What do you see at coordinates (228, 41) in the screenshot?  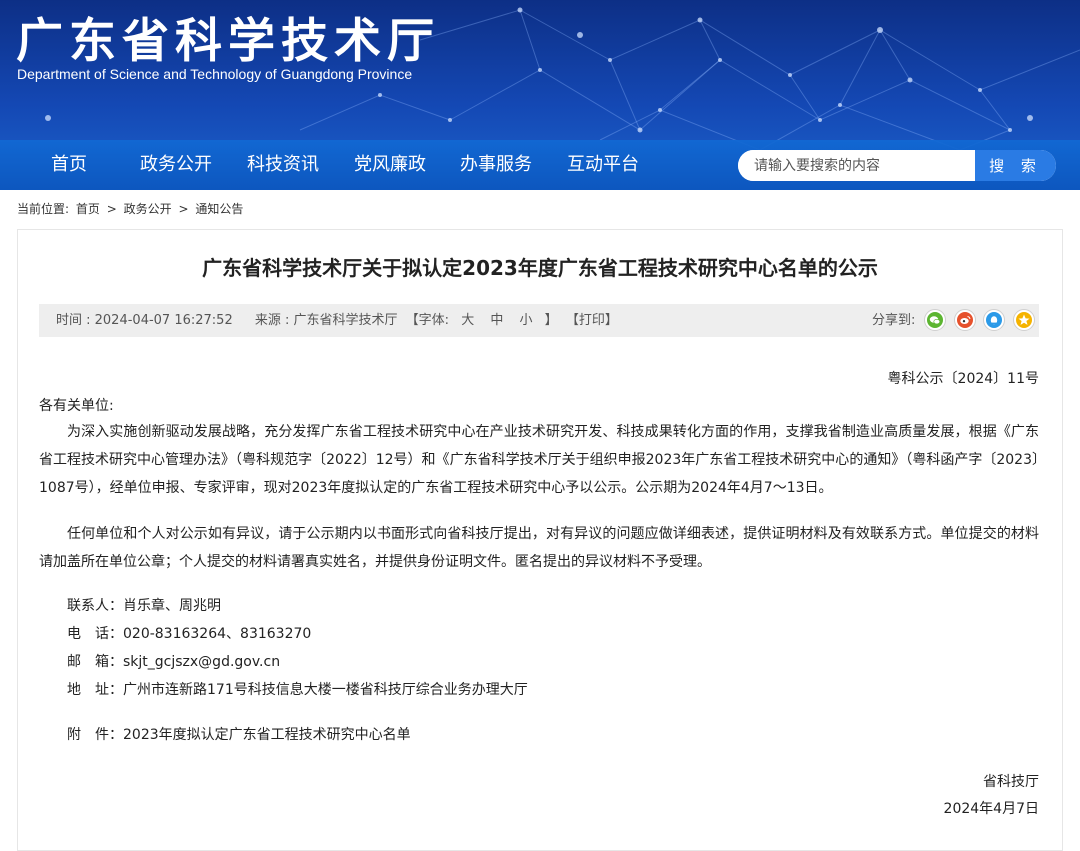 I see `site-title: 广东省科学技术厅` at bounding box center [228, 41].